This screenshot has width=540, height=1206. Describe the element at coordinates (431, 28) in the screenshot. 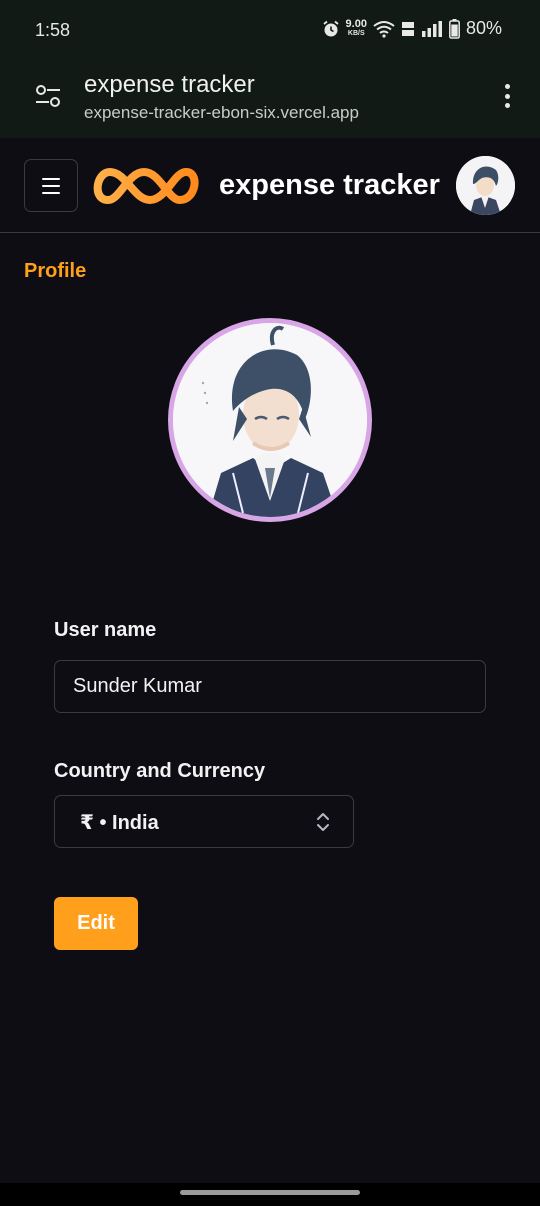

I see `signal-icon` at that location.